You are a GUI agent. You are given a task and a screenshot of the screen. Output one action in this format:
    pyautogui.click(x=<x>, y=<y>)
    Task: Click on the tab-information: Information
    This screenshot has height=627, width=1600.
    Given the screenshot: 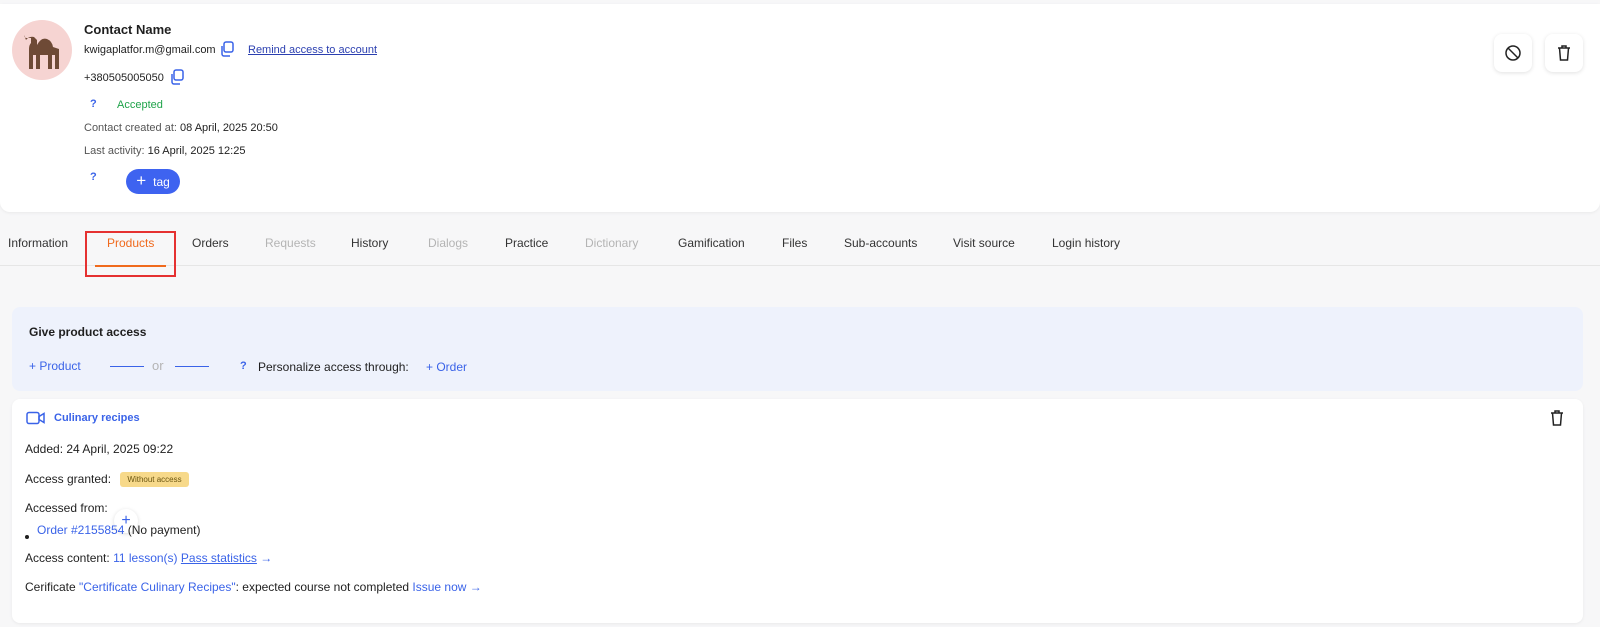 What is the action you would take?
    pyautogui.click(x=38, y=243)
    